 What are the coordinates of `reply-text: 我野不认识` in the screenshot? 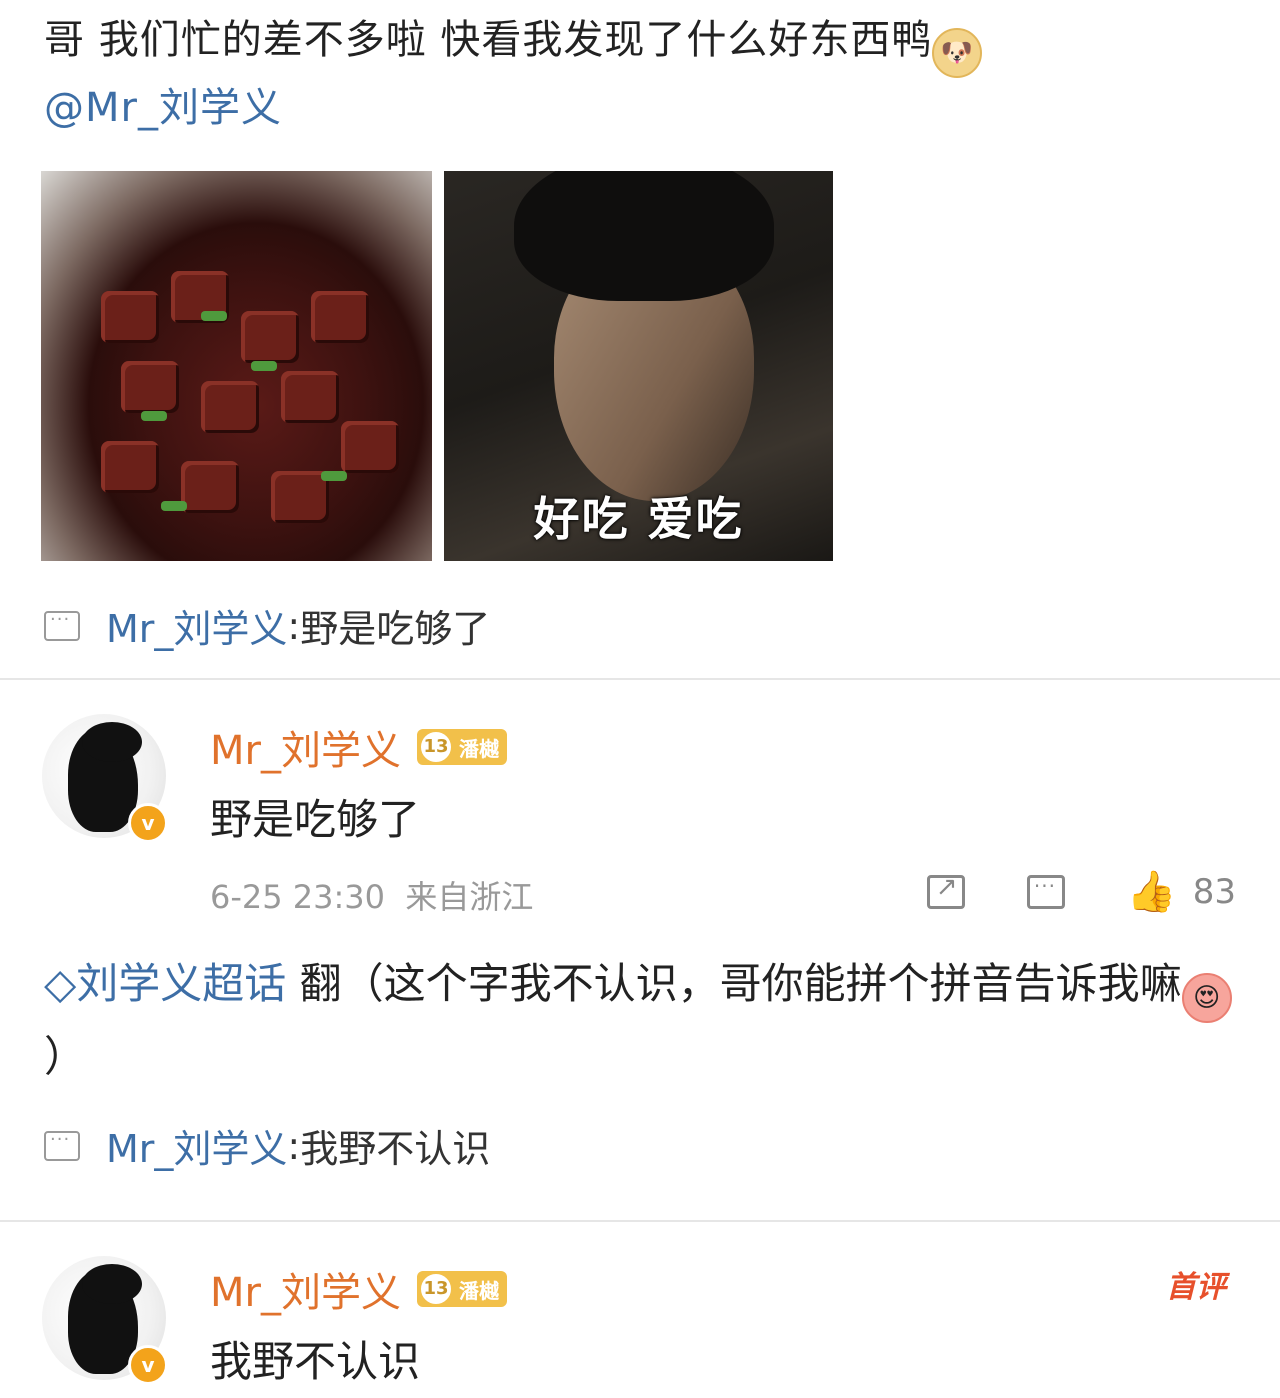 It's located at (395, 1149).